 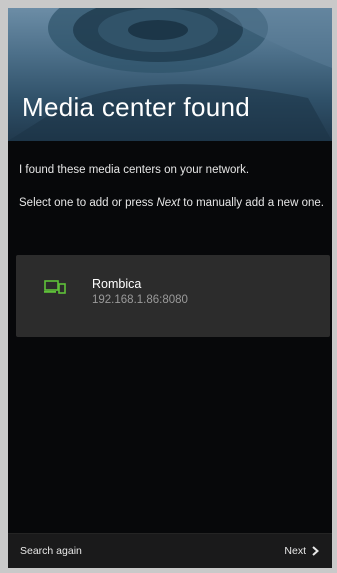 What do you see at coordinates (117, 284) in the screenshot?
I see `media-center-name: Rombica` at bounding box center [117, 284].